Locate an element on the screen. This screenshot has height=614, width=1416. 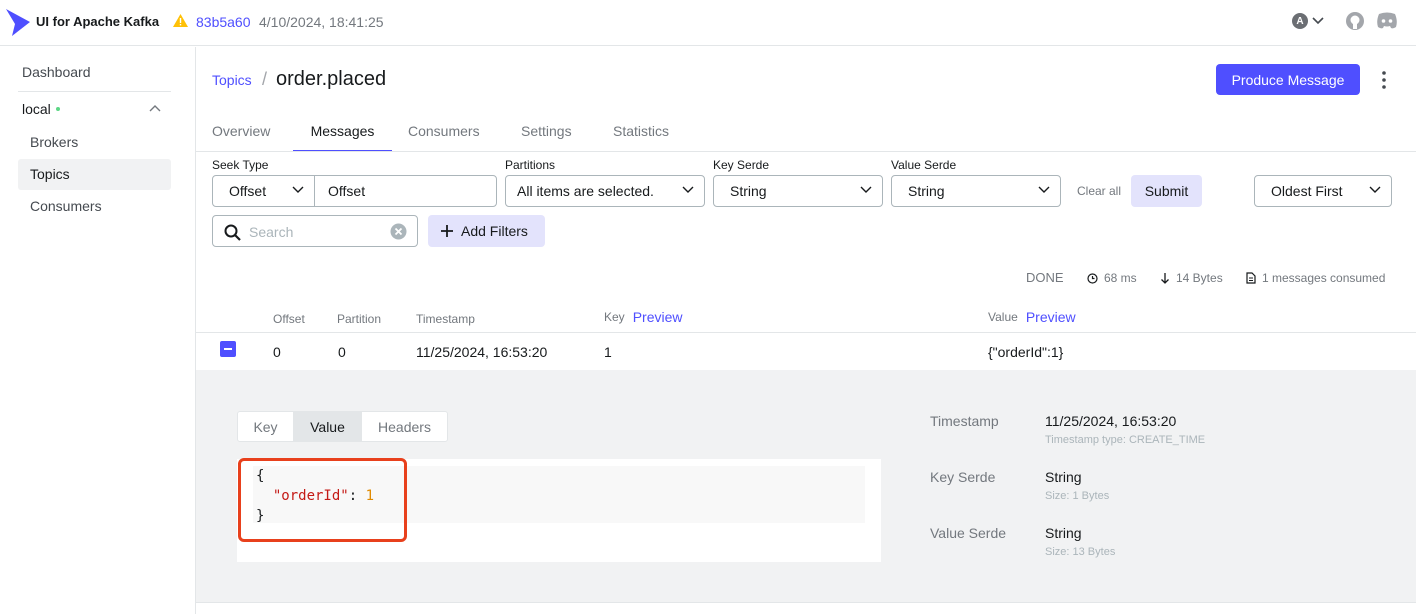
time-value: 68 ms is located at coordinates (1120, 278).